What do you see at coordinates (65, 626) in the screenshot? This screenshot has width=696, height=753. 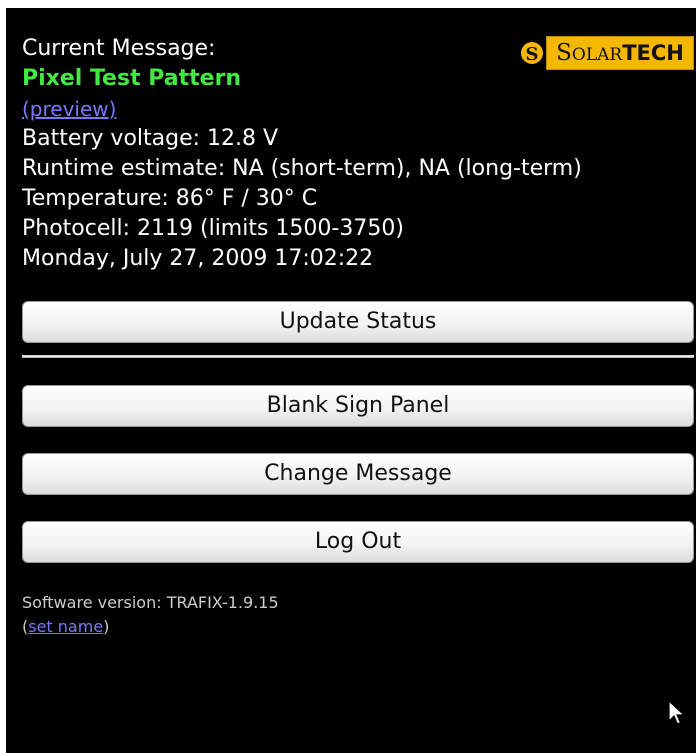 I see `set-name-link: set name` at bounding box center [65, 626].